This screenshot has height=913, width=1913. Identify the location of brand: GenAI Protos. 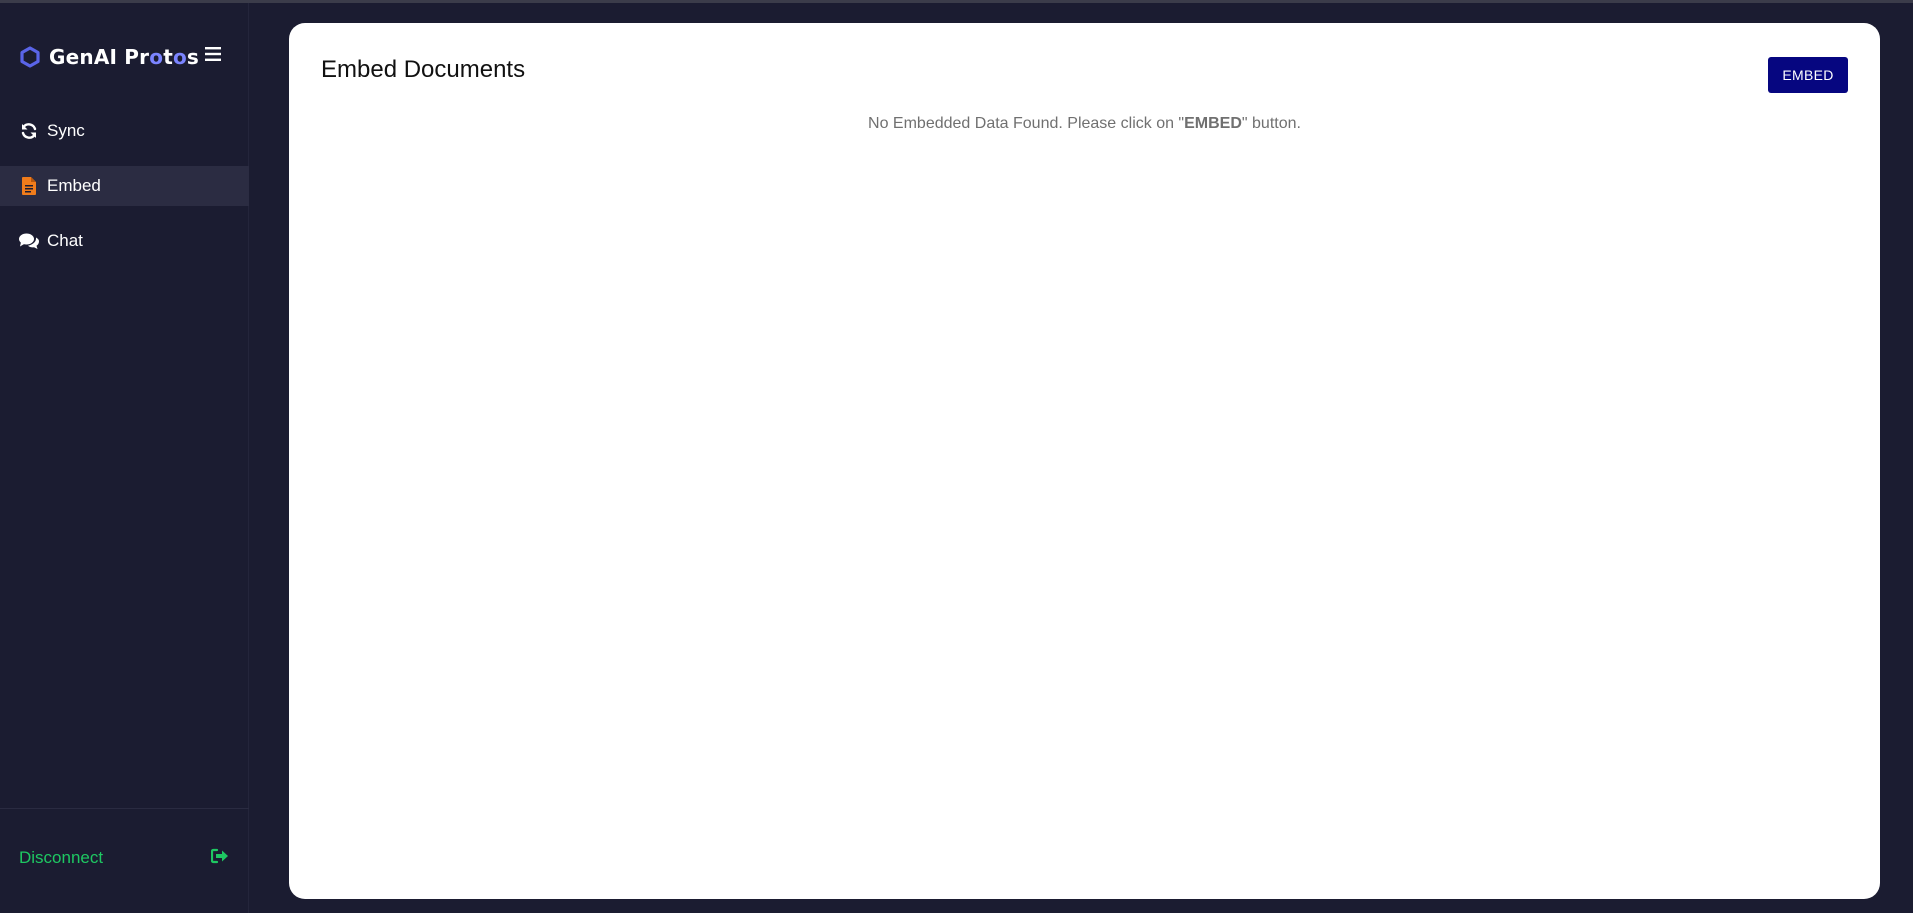
(109, 57).